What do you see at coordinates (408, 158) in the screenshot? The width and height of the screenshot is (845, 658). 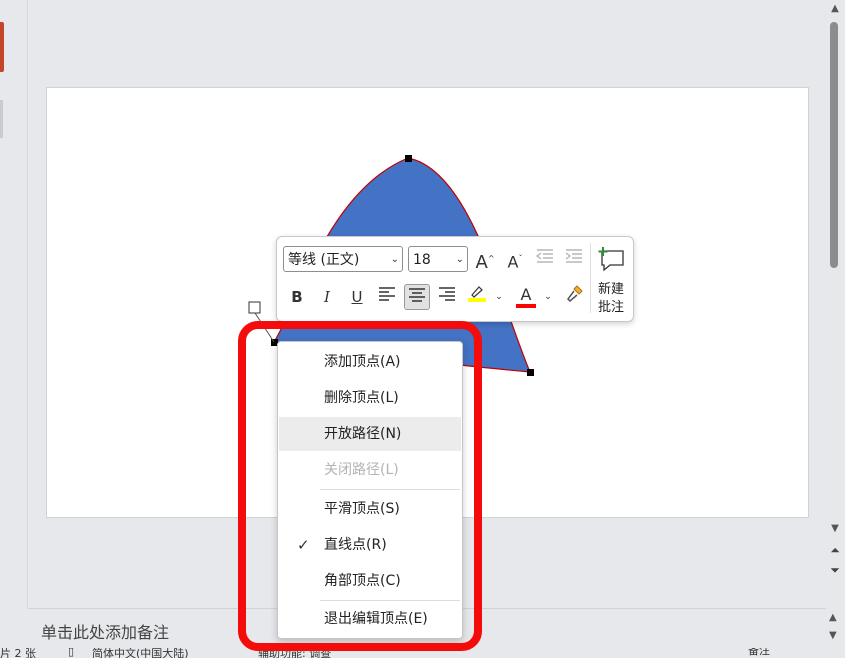 I see `vertex-handle-top` at bounding box center [408, 158].